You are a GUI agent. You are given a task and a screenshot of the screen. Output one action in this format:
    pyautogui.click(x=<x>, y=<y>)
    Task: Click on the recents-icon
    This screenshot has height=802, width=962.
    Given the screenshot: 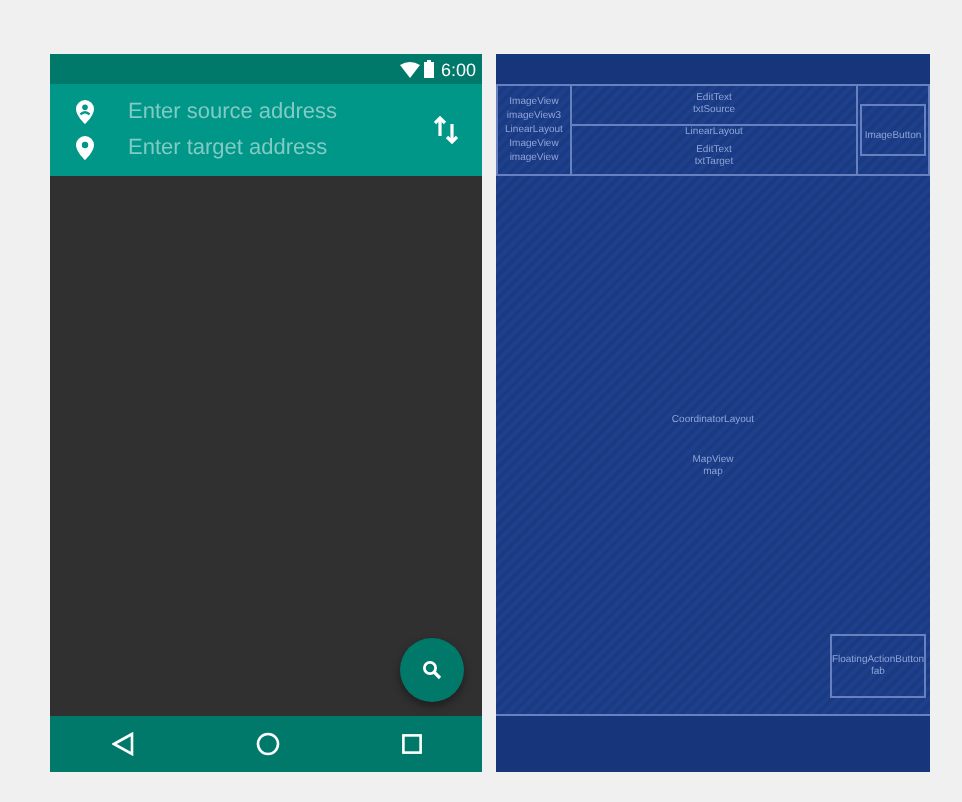 What is the action you would take?
    pyautogui.click(x=411, y=744)
    